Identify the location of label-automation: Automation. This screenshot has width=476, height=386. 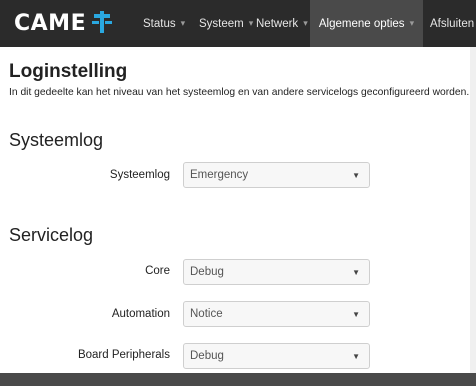
(140, 314).